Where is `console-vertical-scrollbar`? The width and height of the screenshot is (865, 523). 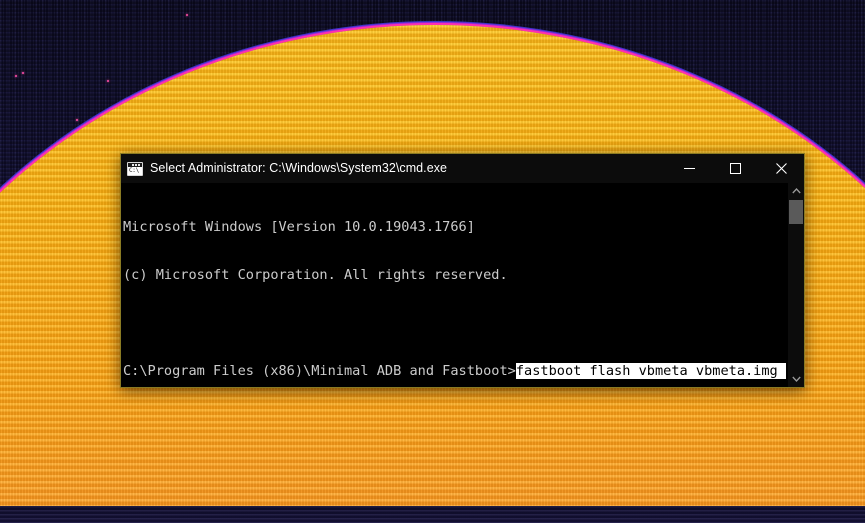 console-vertical-scrollbar is located at coordinates (795, 285).